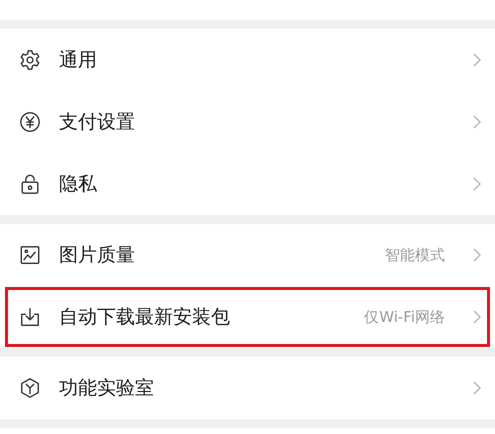 Image resolution: width=495 pixels, height=434 pixels. I want to click on item-label: 通用, so click(78, 60).